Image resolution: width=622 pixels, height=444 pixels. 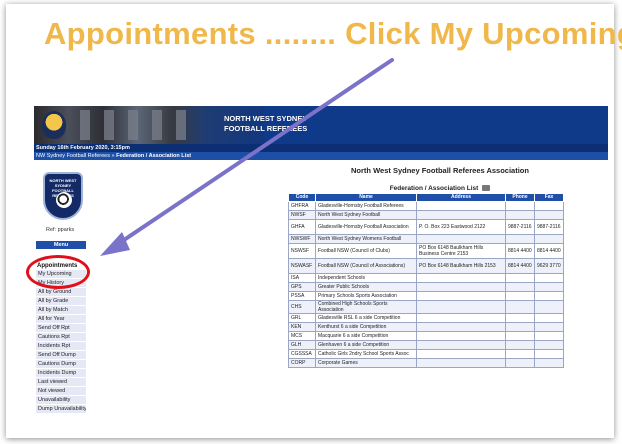 I want to click on table-row: MCS Macquarie 6 a side Competition, so click(x=426, y=336).